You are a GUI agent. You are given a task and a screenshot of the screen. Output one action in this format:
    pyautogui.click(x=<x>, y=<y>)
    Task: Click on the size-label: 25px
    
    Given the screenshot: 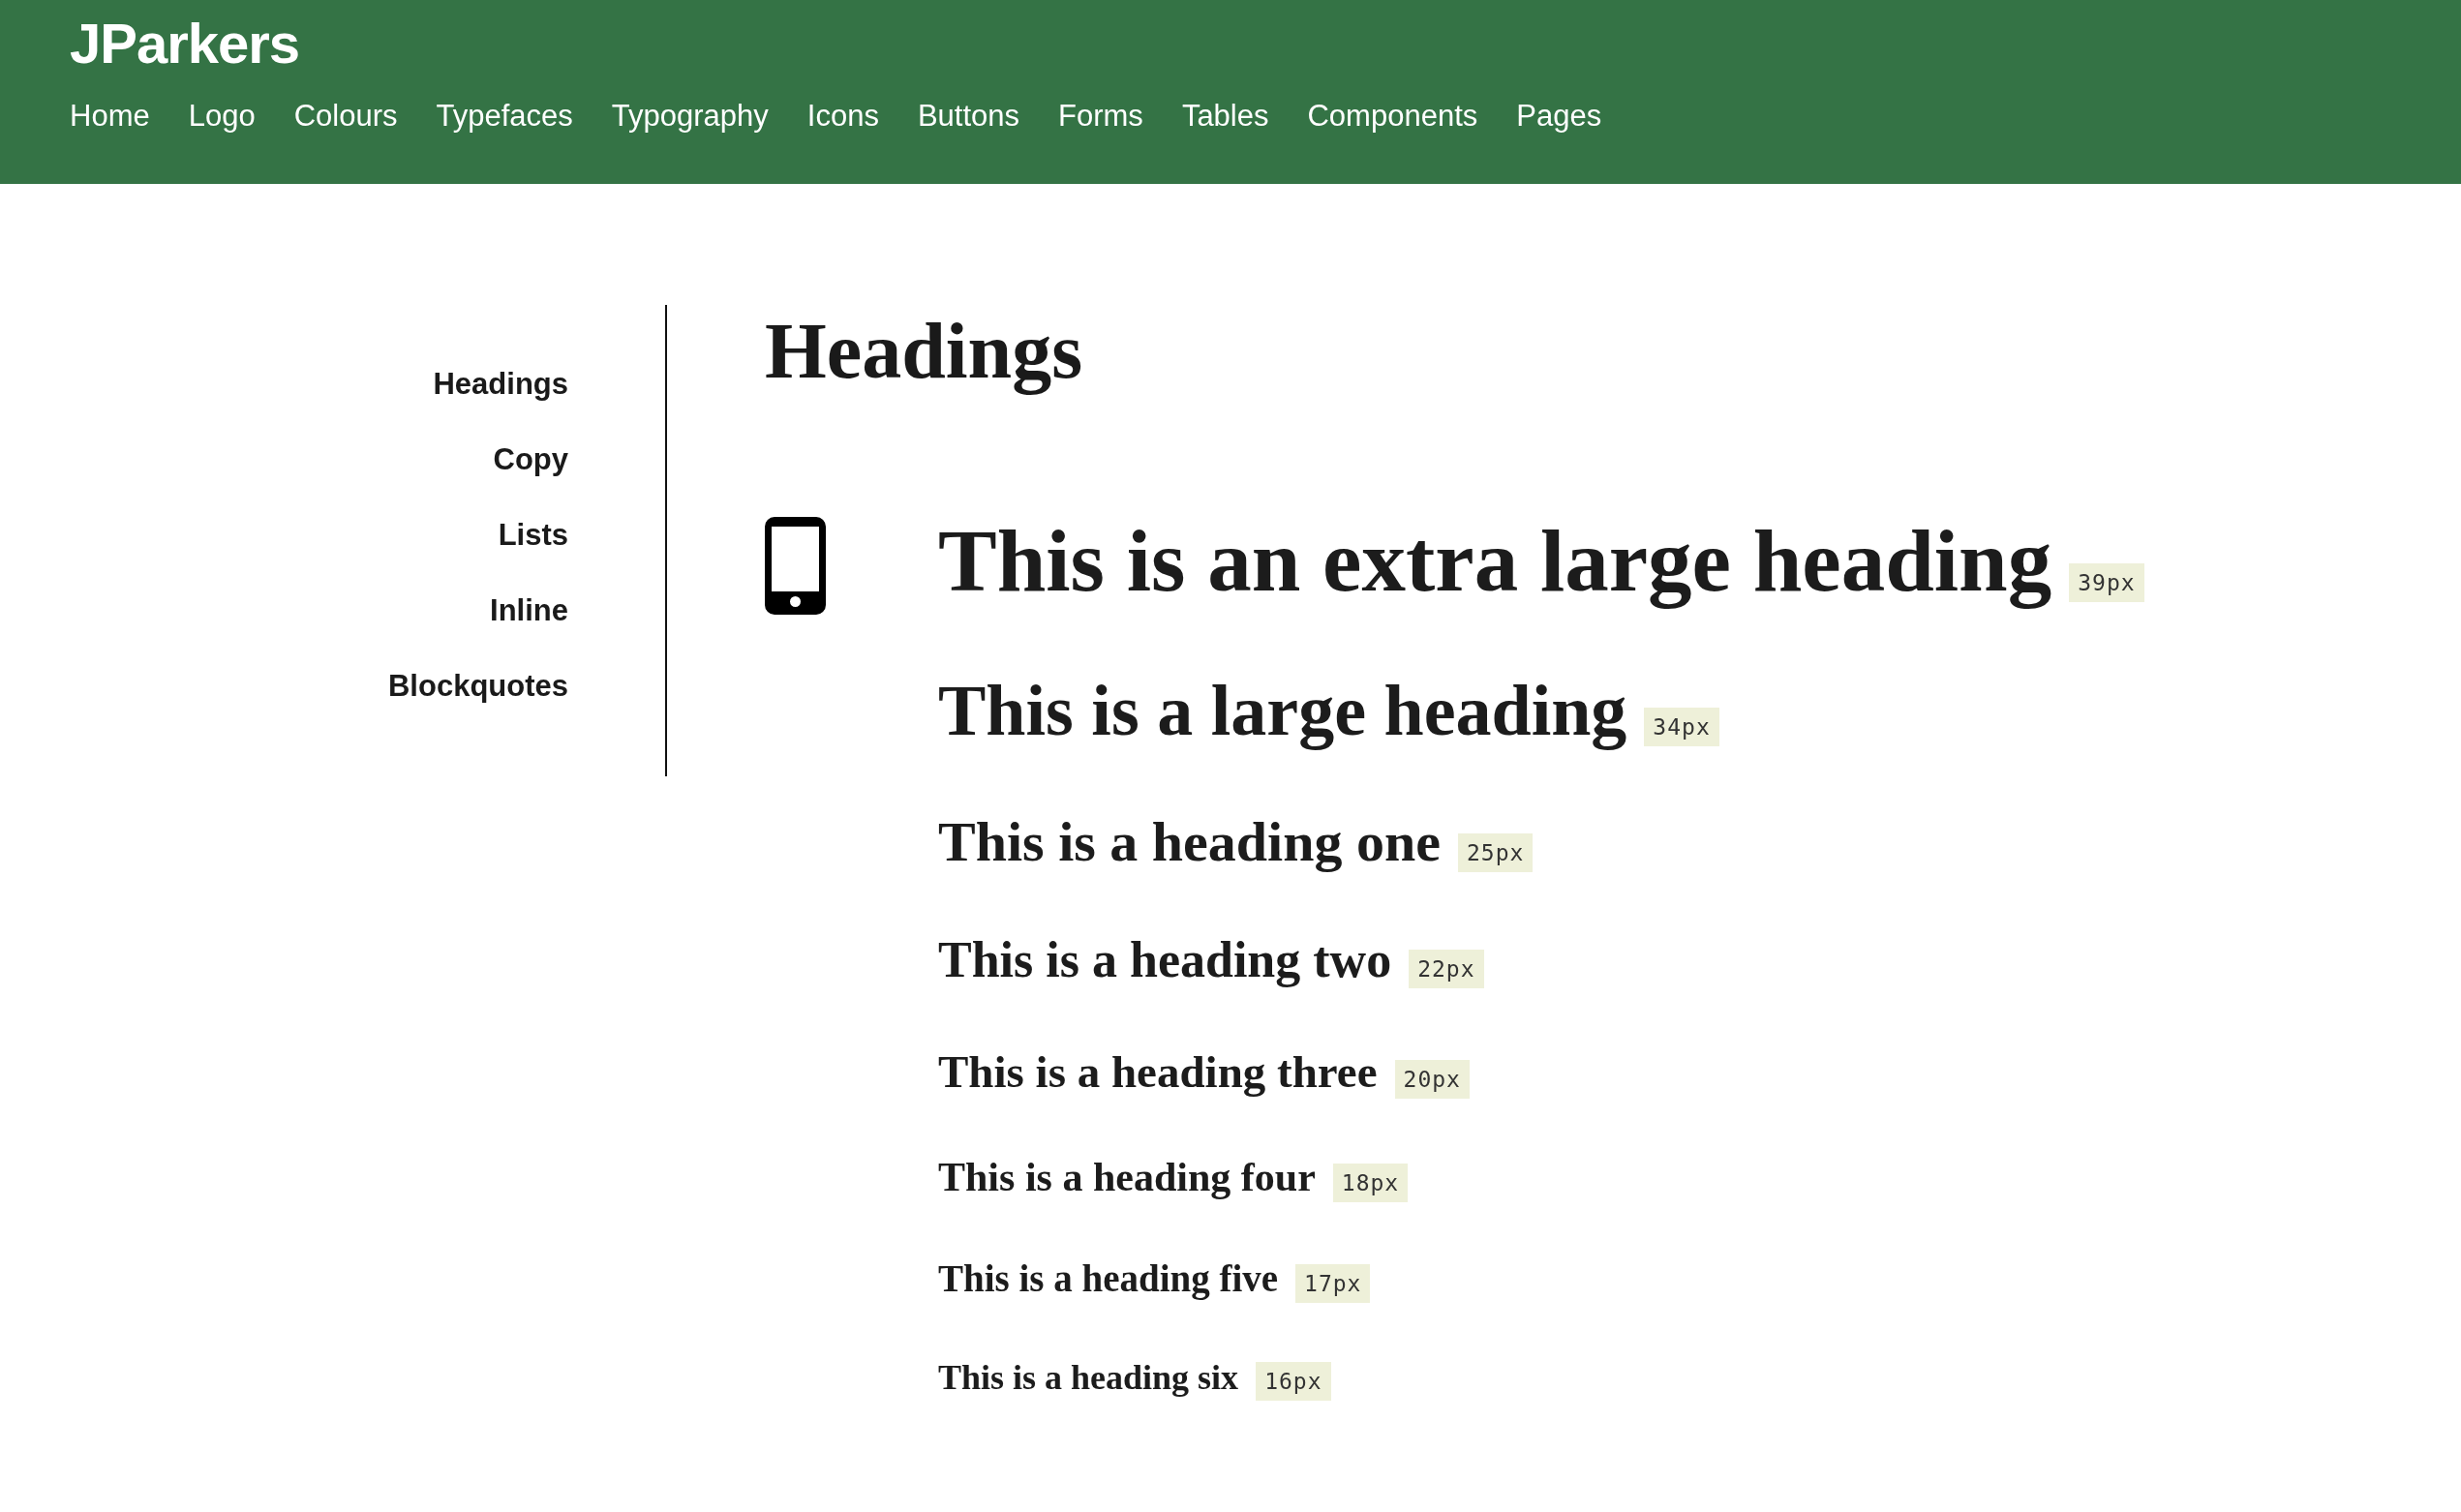 What is the action you would take?
    pyautogui.click(x=1495, y=852)
    